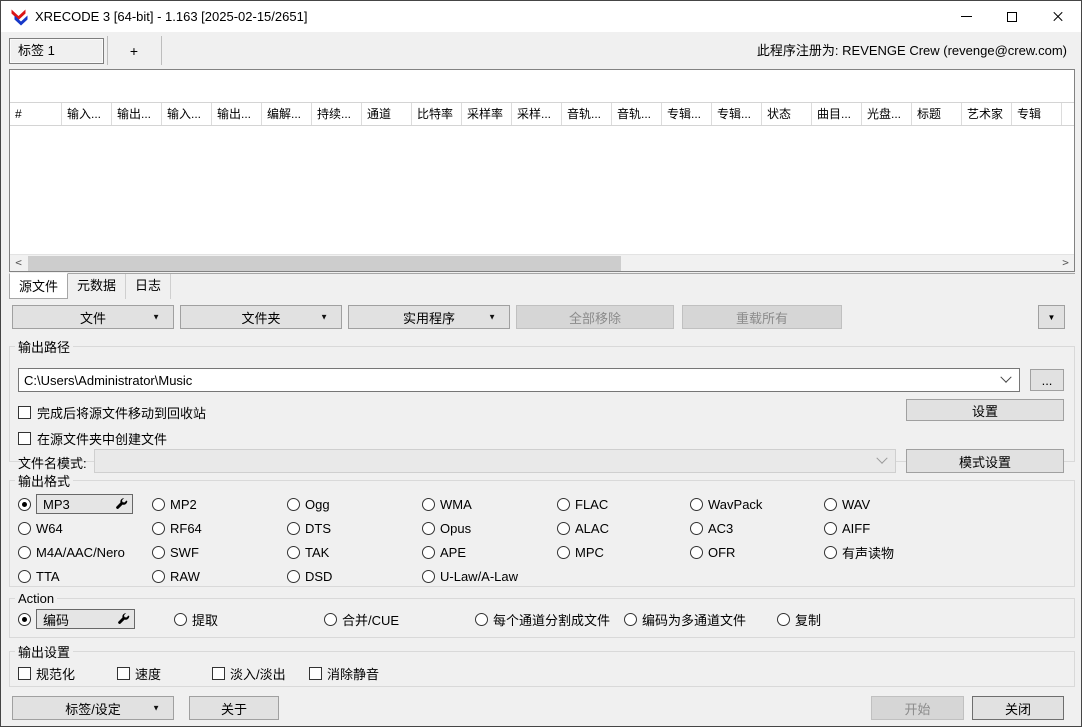 The image size is (1082, 727). What do you see at coordinates (937, 114) in the screenshot?
I see `column-header-title: 标题` at bounding box center [937, 114].